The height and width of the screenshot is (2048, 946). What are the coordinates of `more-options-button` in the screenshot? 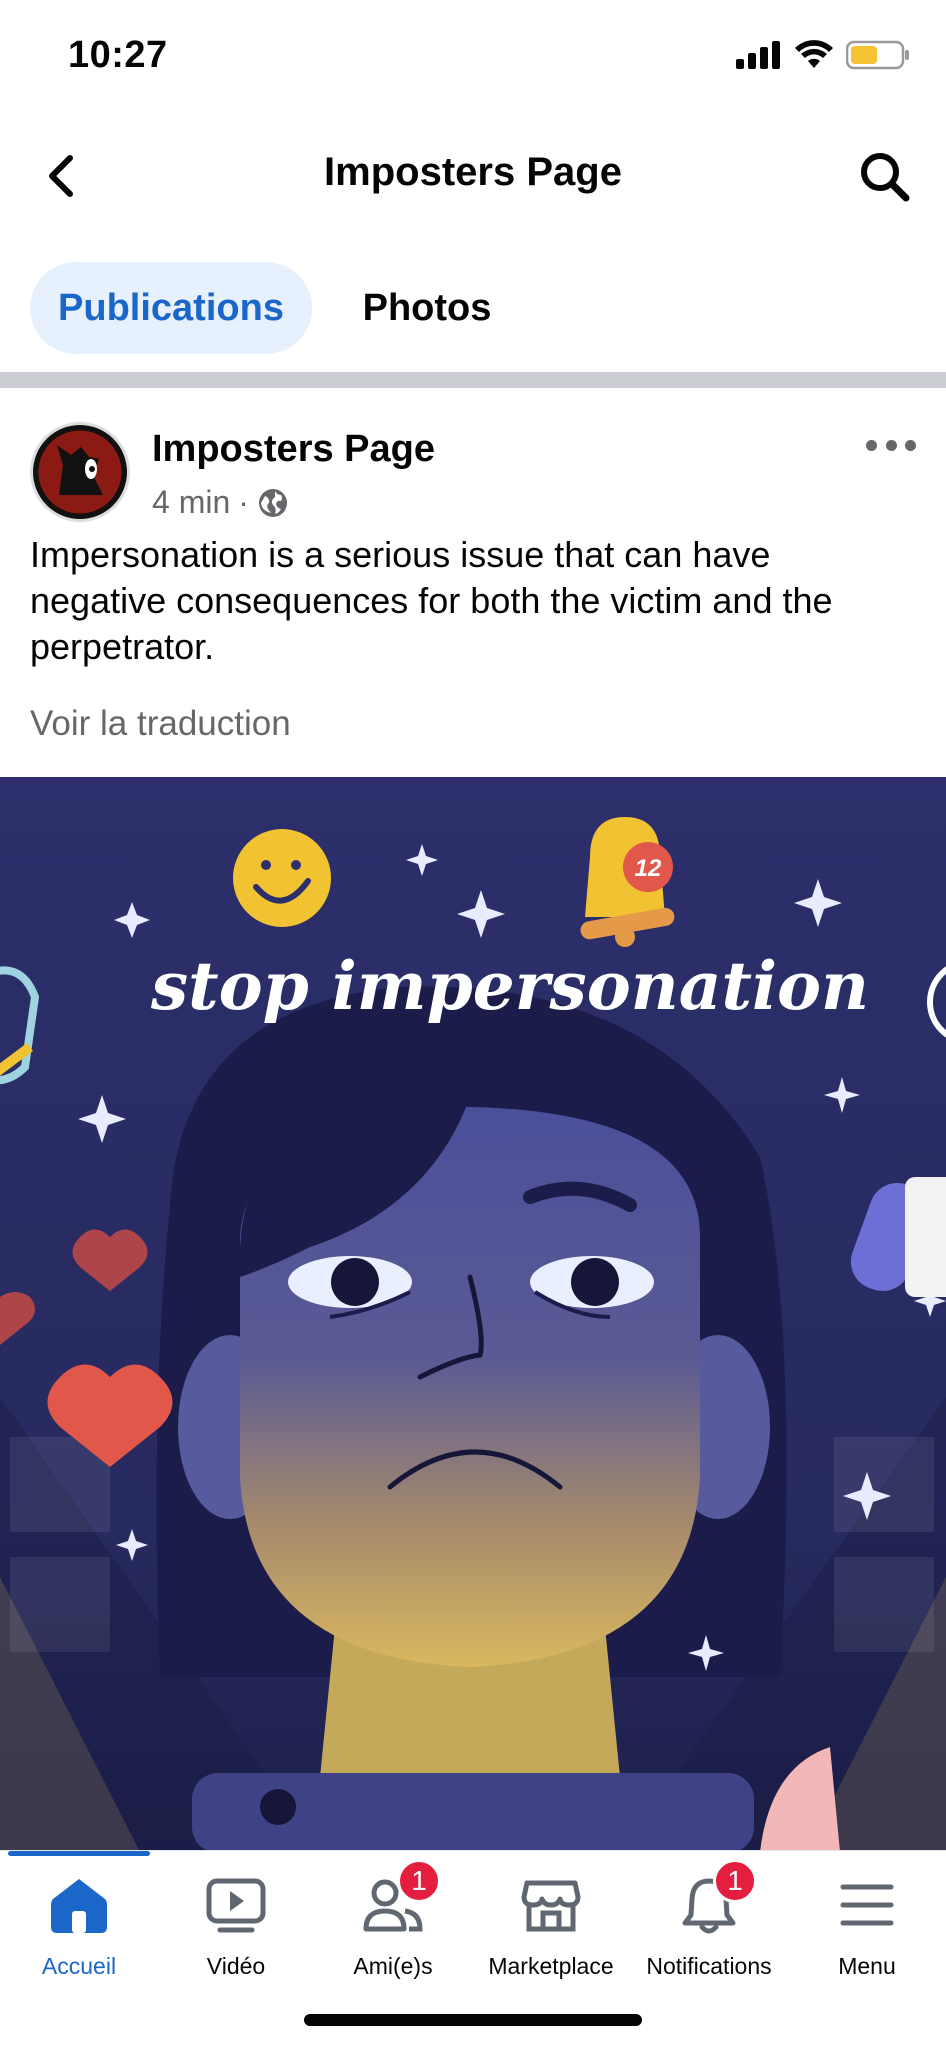 It's located at (891, 445).